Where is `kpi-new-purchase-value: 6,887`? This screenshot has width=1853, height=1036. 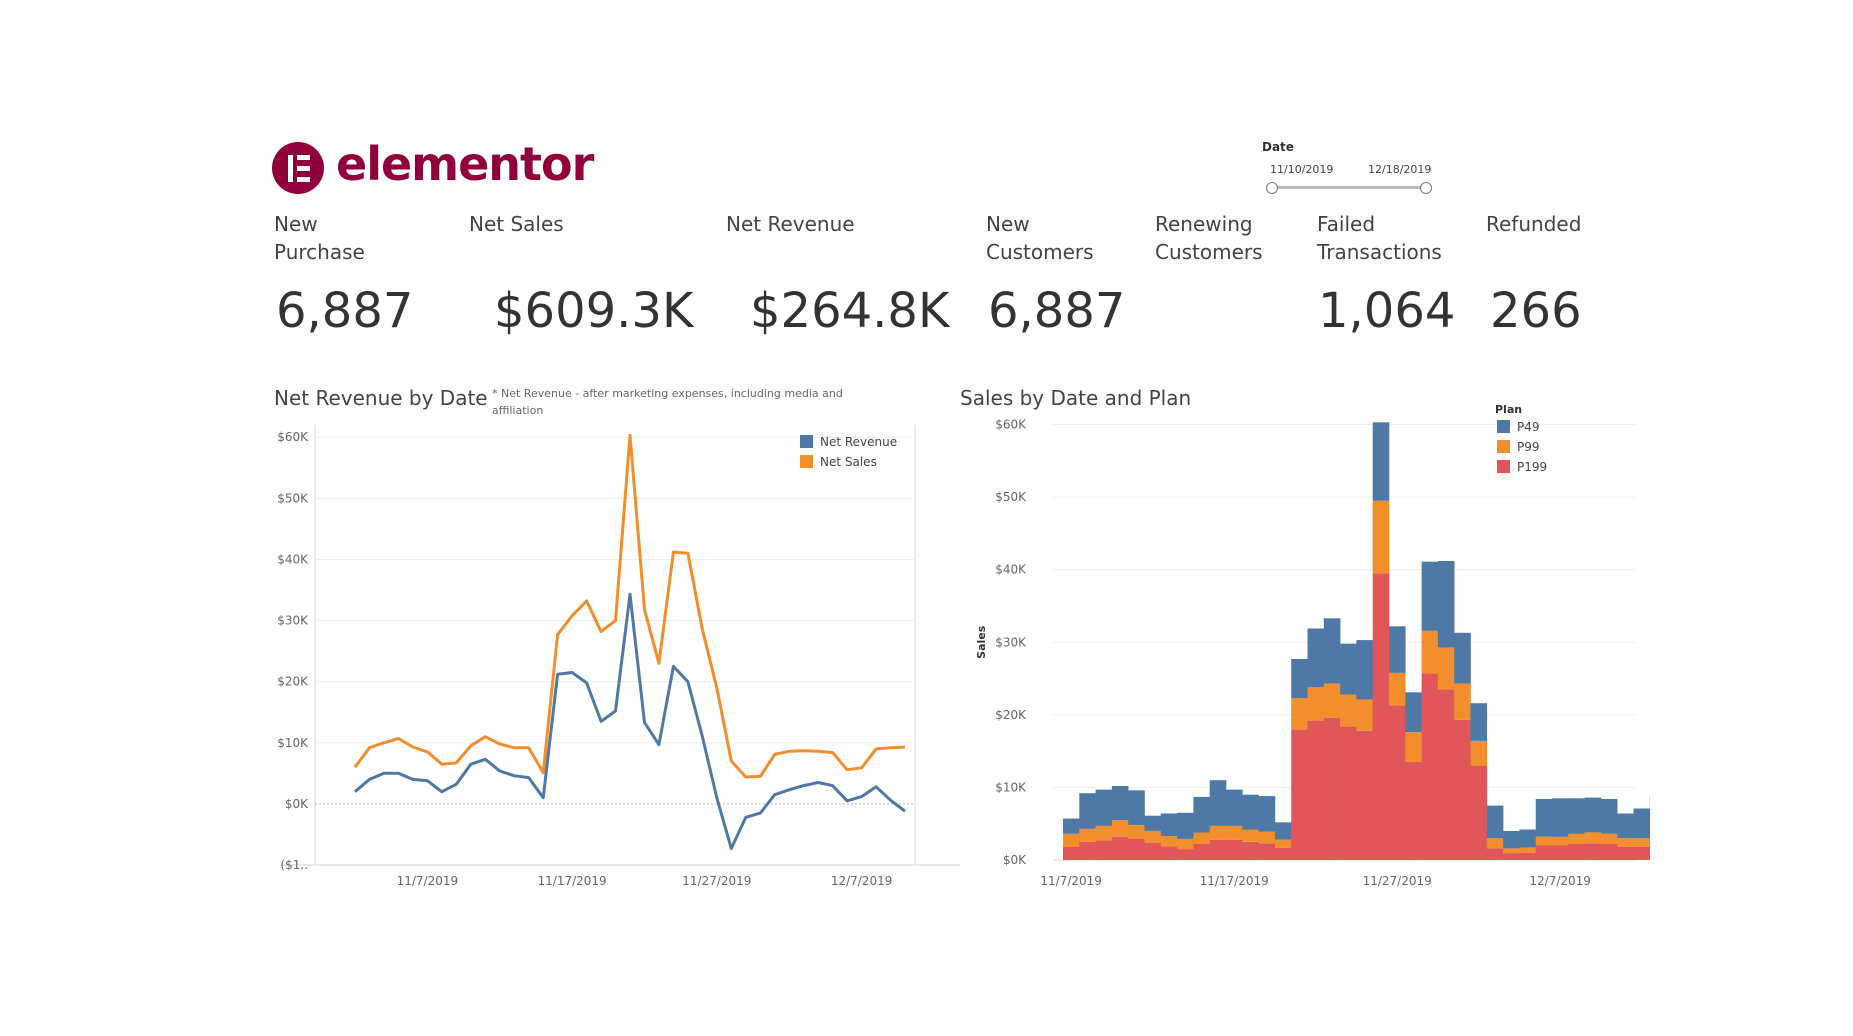
kpi-new-purchase-value: 6,887 is located at coordinates (345, 311).